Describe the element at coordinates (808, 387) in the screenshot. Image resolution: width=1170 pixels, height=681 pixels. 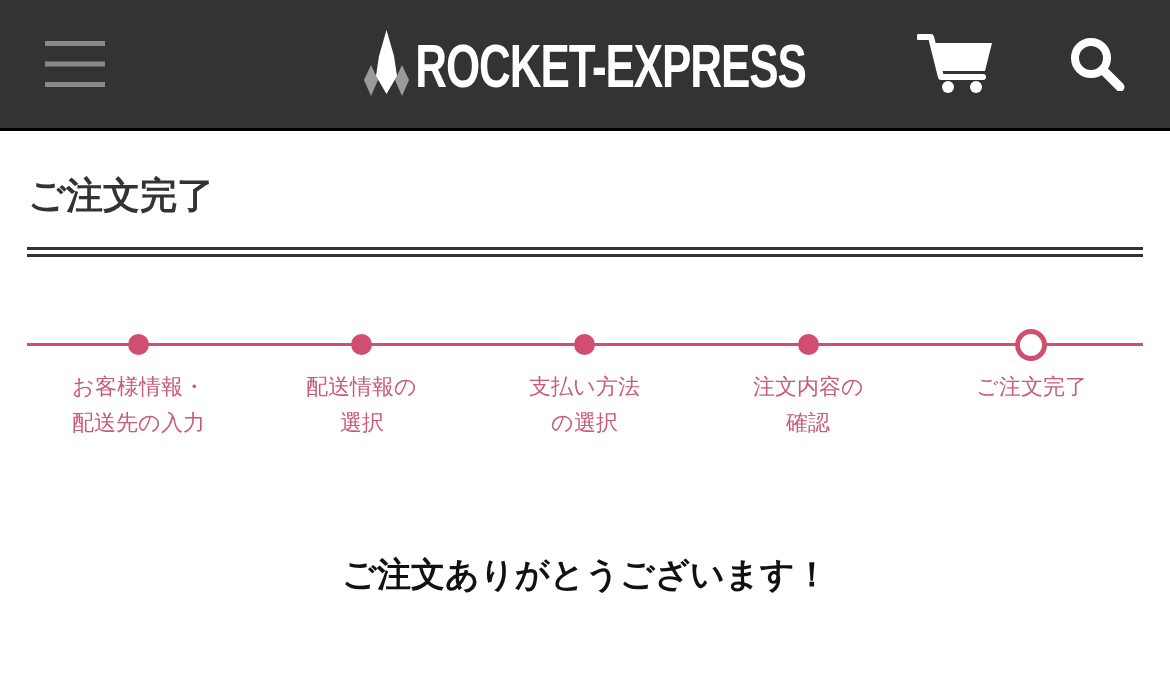
I see `step-label: 注文内容の` at that location.